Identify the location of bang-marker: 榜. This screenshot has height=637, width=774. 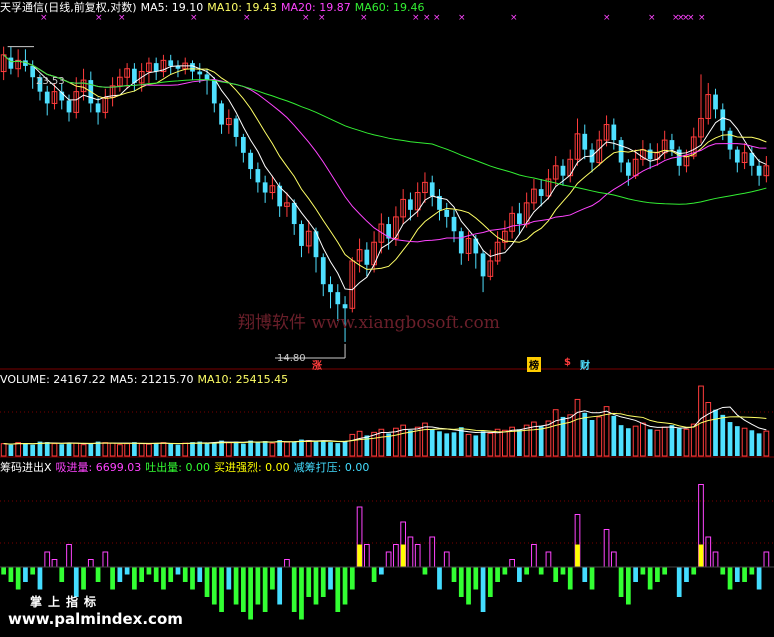
(534, 364).